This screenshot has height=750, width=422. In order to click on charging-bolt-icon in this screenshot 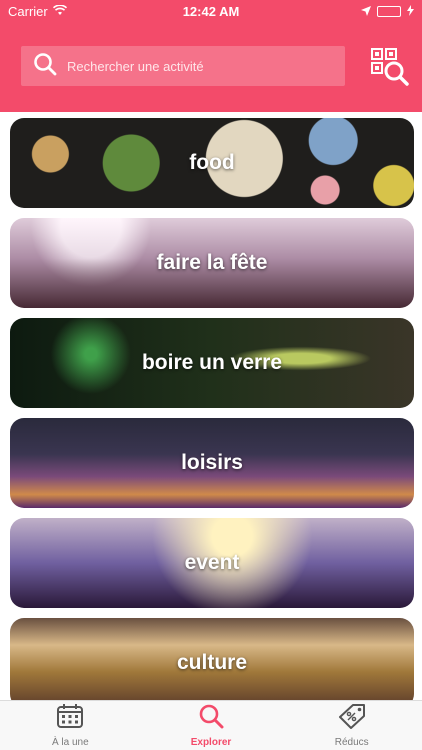, I will do `click(410, 11)`.